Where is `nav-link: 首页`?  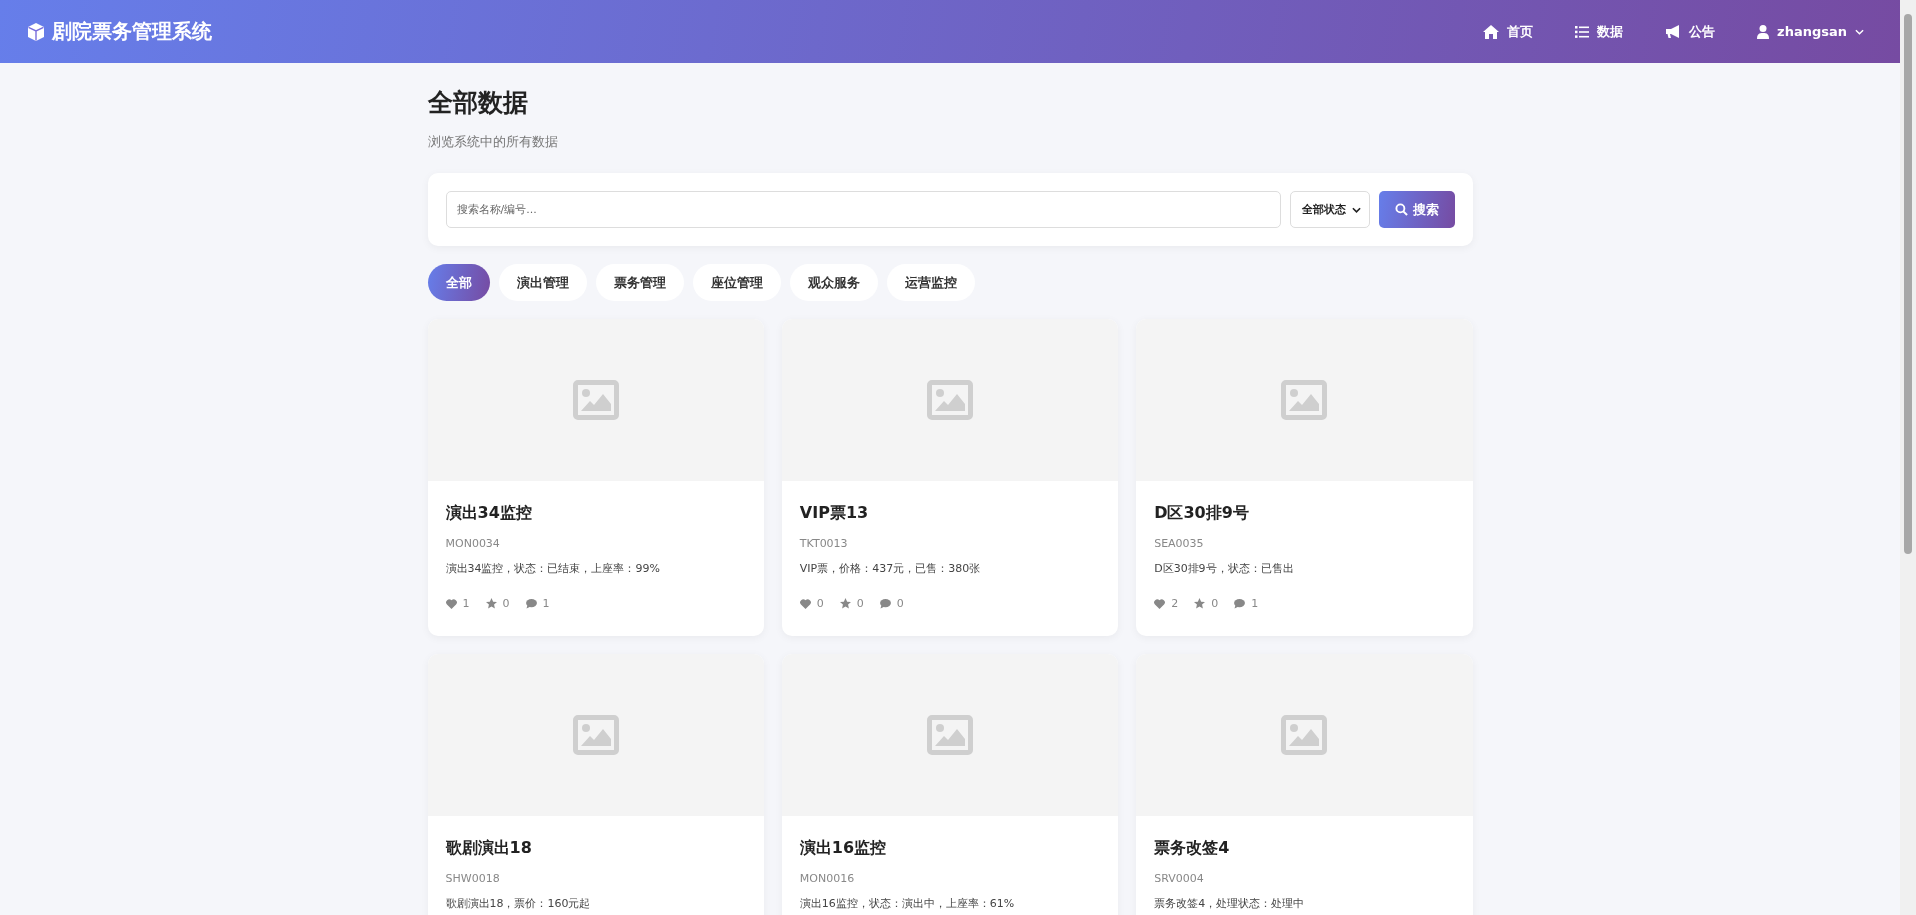
nav-link: 首页 is located at coordinates (1508, 31).